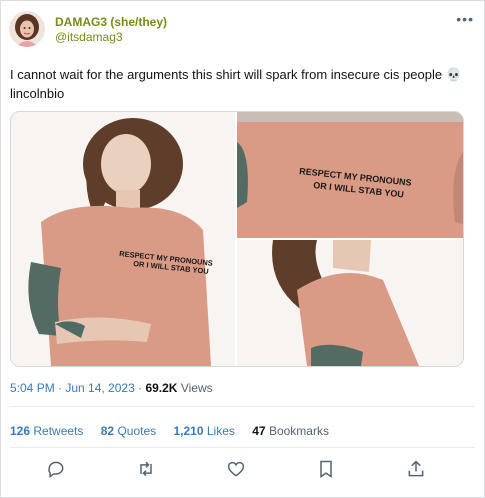  I want to click on bookmarks-stat: 47 Bookmarks, so click(290, 431).